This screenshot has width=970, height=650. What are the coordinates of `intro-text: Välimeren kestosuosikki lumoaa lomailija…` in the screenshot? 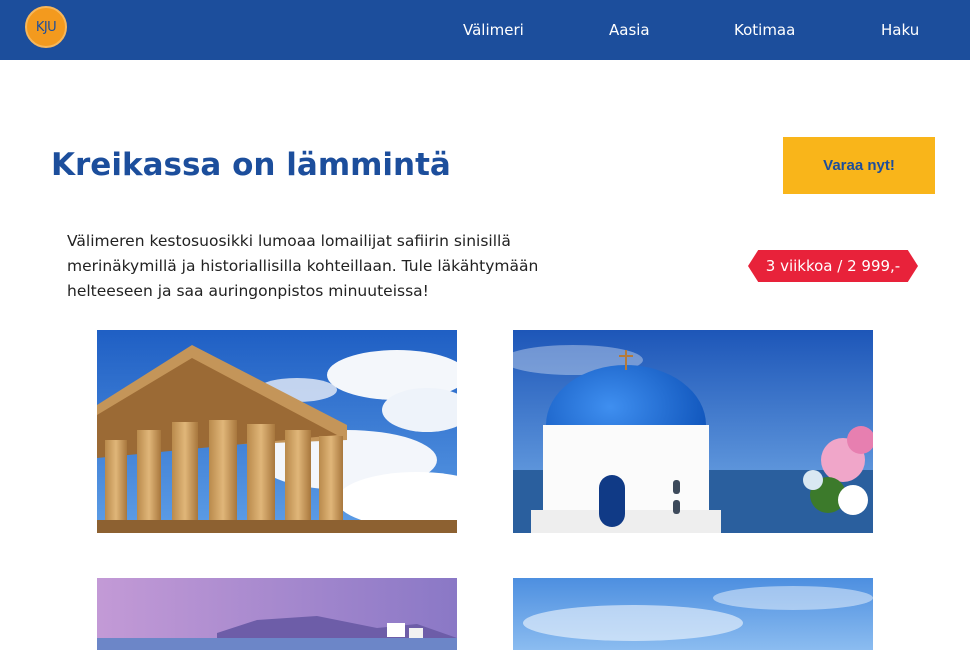 It's located at (303, 266).